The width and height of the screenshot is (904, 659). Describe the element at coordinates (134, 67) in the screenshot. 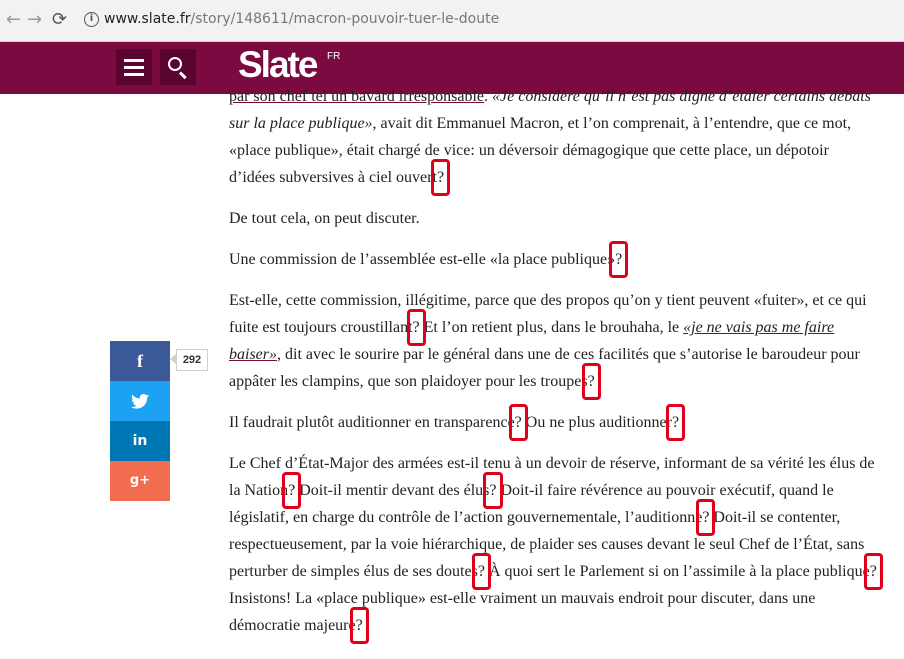

I see `menu-button` at that location.